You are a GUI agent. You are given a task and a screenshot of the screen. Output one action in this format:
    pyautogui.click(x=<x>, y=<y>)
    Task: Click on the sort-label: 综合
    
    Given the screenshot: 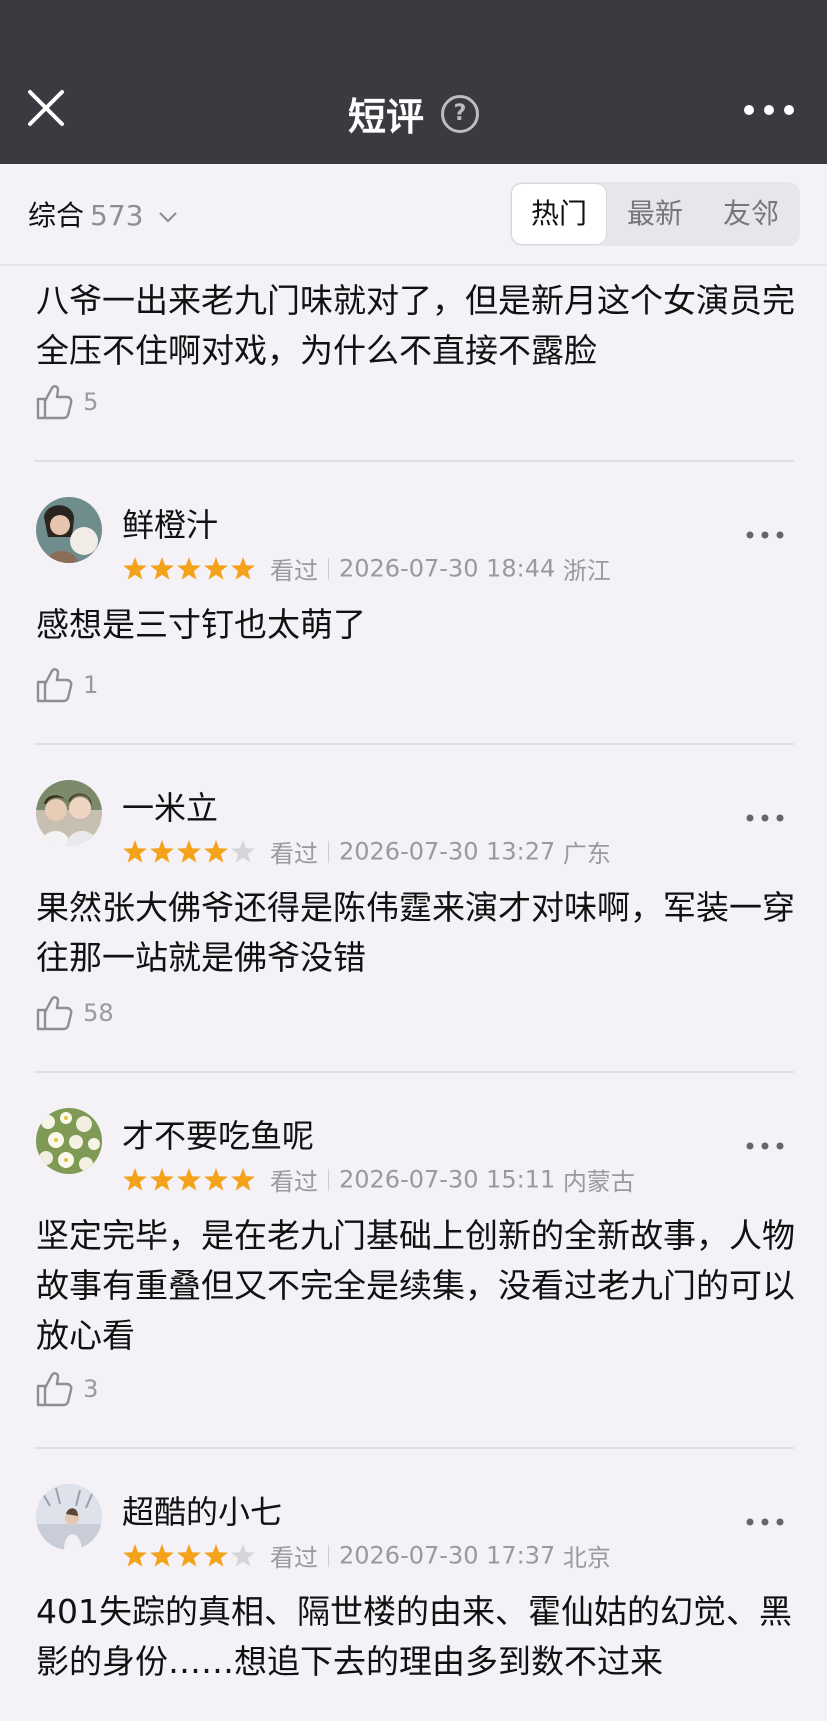 What is the action you would take?
    pyautogui.click(x=56, y=215)
    